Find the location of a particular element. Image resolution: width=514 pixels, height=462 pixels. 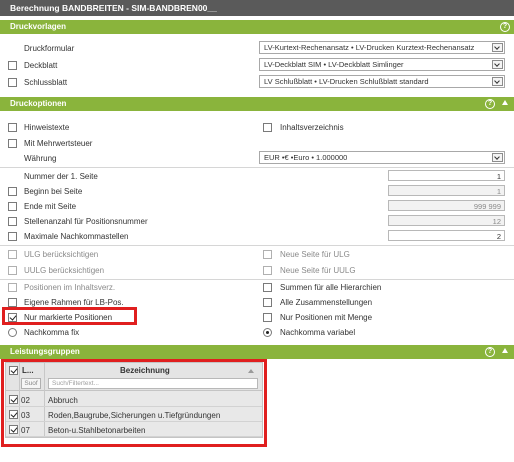

hinweistexte-label: Hinweistexte is located at coordinates (47, 127).